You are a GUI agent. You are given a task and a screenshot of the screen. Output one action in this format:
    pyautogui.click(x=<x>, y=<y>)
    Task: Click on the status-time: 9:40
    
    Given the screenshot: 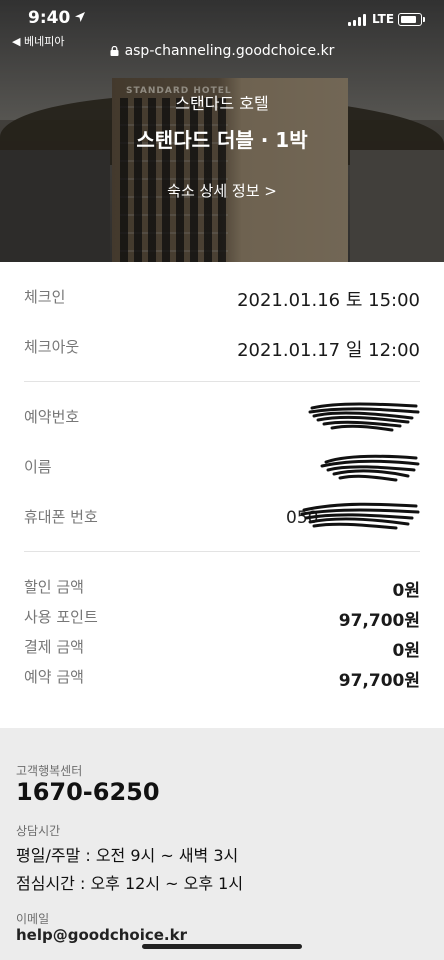 What is the action you would take?
    pyautogui.click(x=49, y=18)
    